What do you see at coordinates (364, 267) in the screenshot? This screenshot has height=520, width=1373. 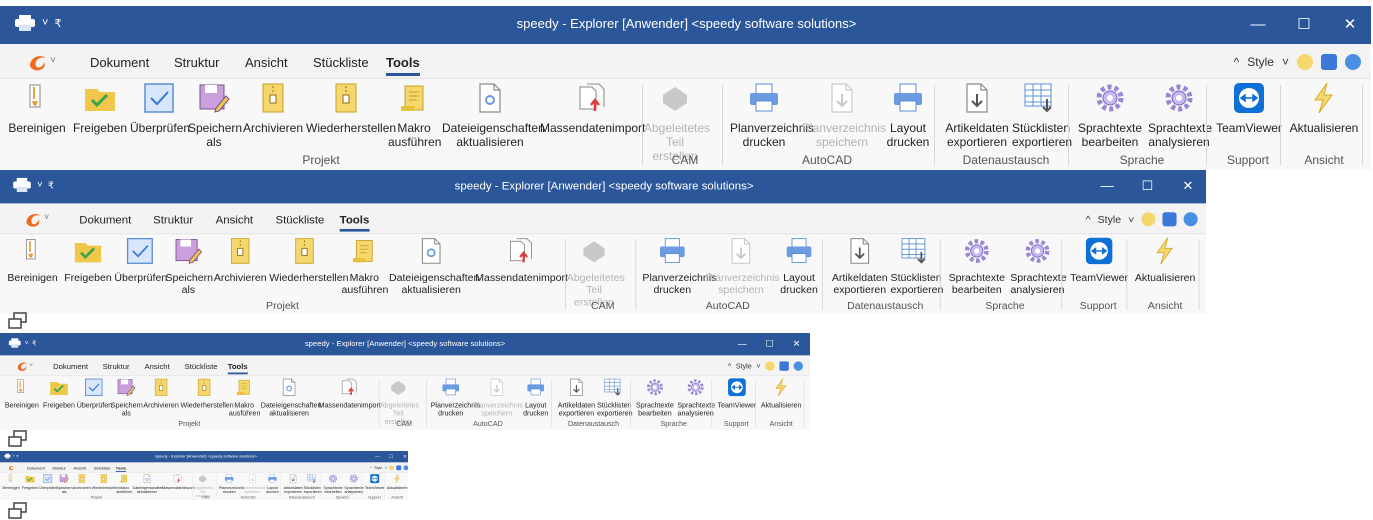 I see `scroll-macro-button: Makro ausführen` at bounding box center [364, 267].